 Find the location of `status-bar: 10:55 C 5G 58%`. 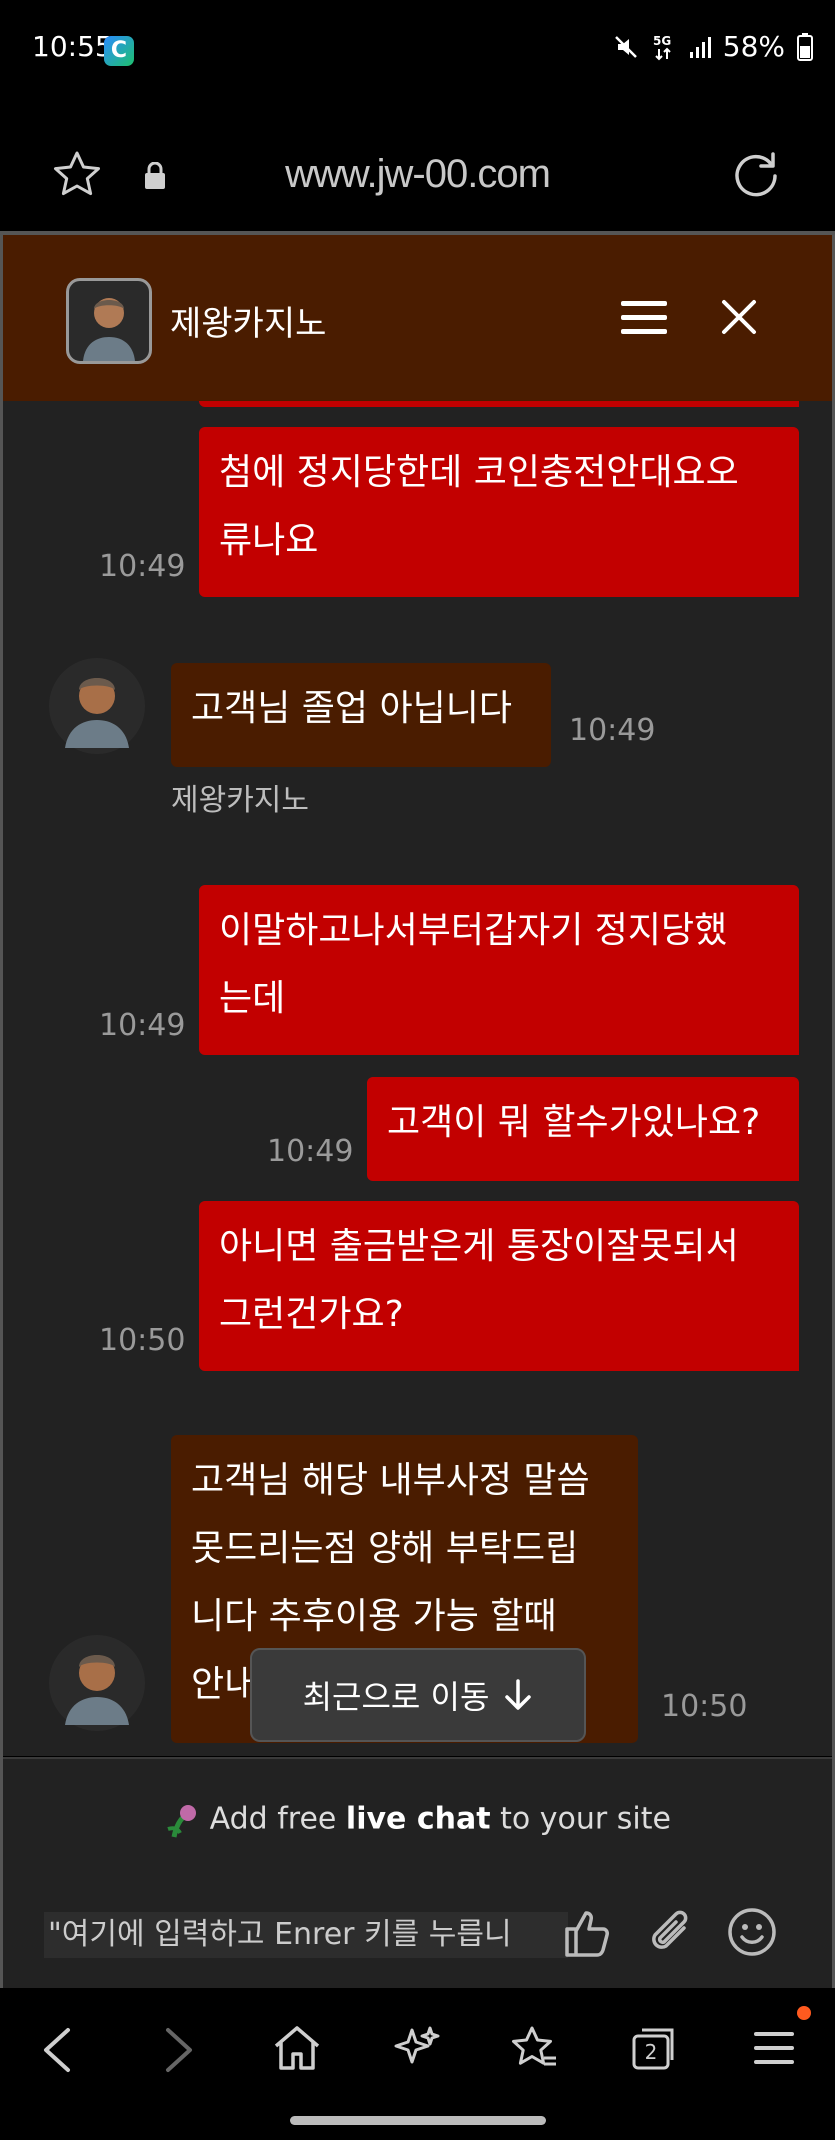

status-bar: 10:55 C 5G 58% is located at coordinates (417, 50).